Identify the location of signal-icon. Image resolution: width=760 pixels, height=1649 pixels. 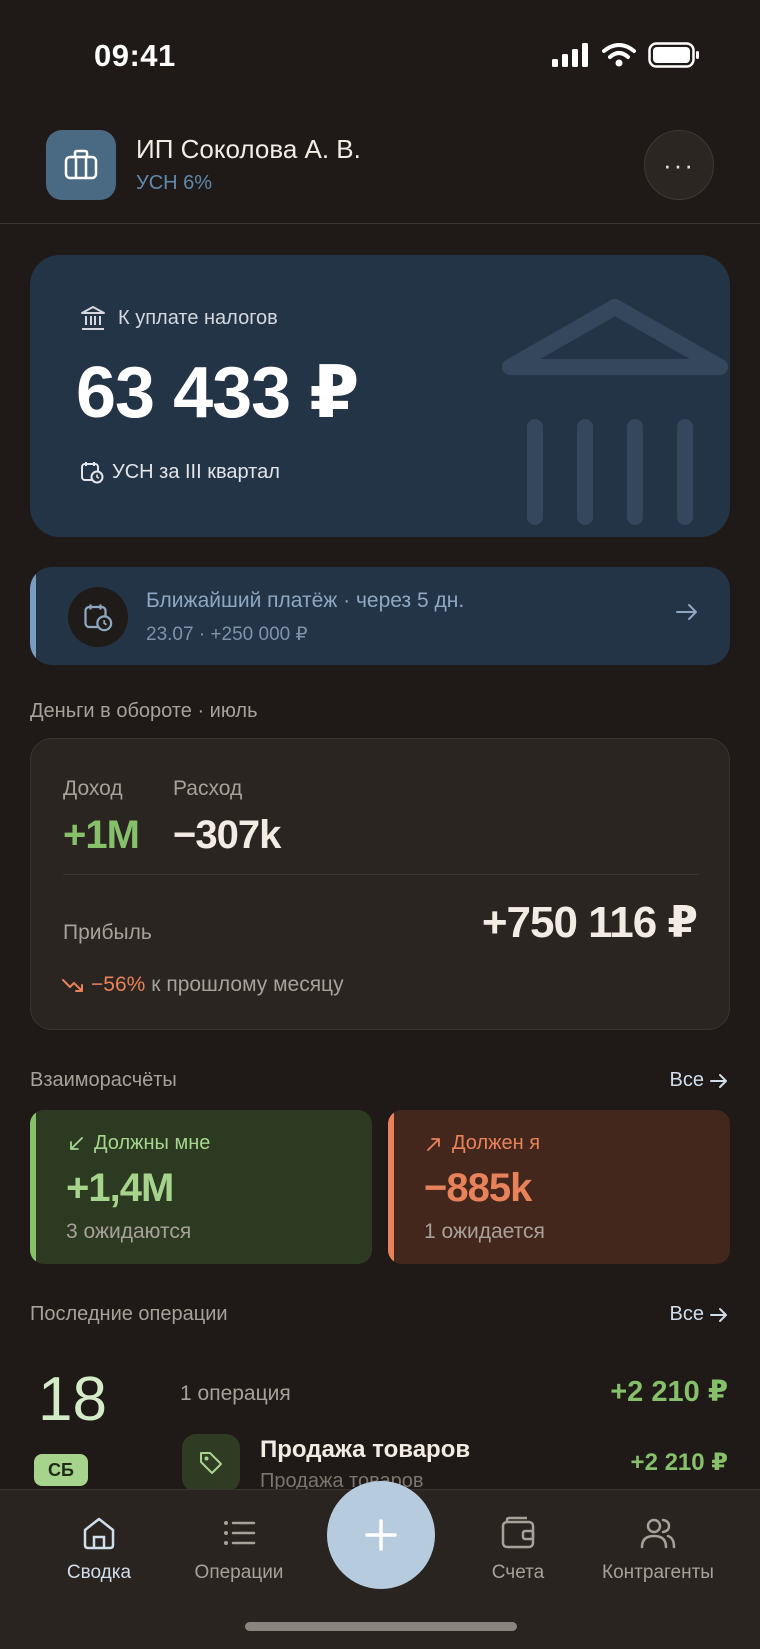
(570, 55).